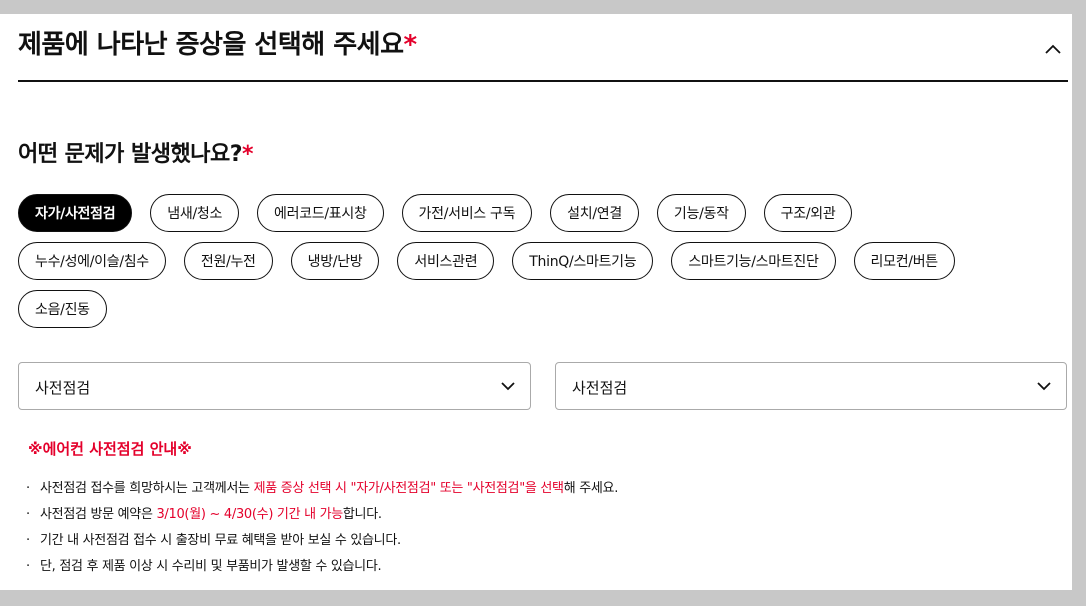  I want to click on chip-error-code-display: 에러코드/표시창, so click(320, 213).